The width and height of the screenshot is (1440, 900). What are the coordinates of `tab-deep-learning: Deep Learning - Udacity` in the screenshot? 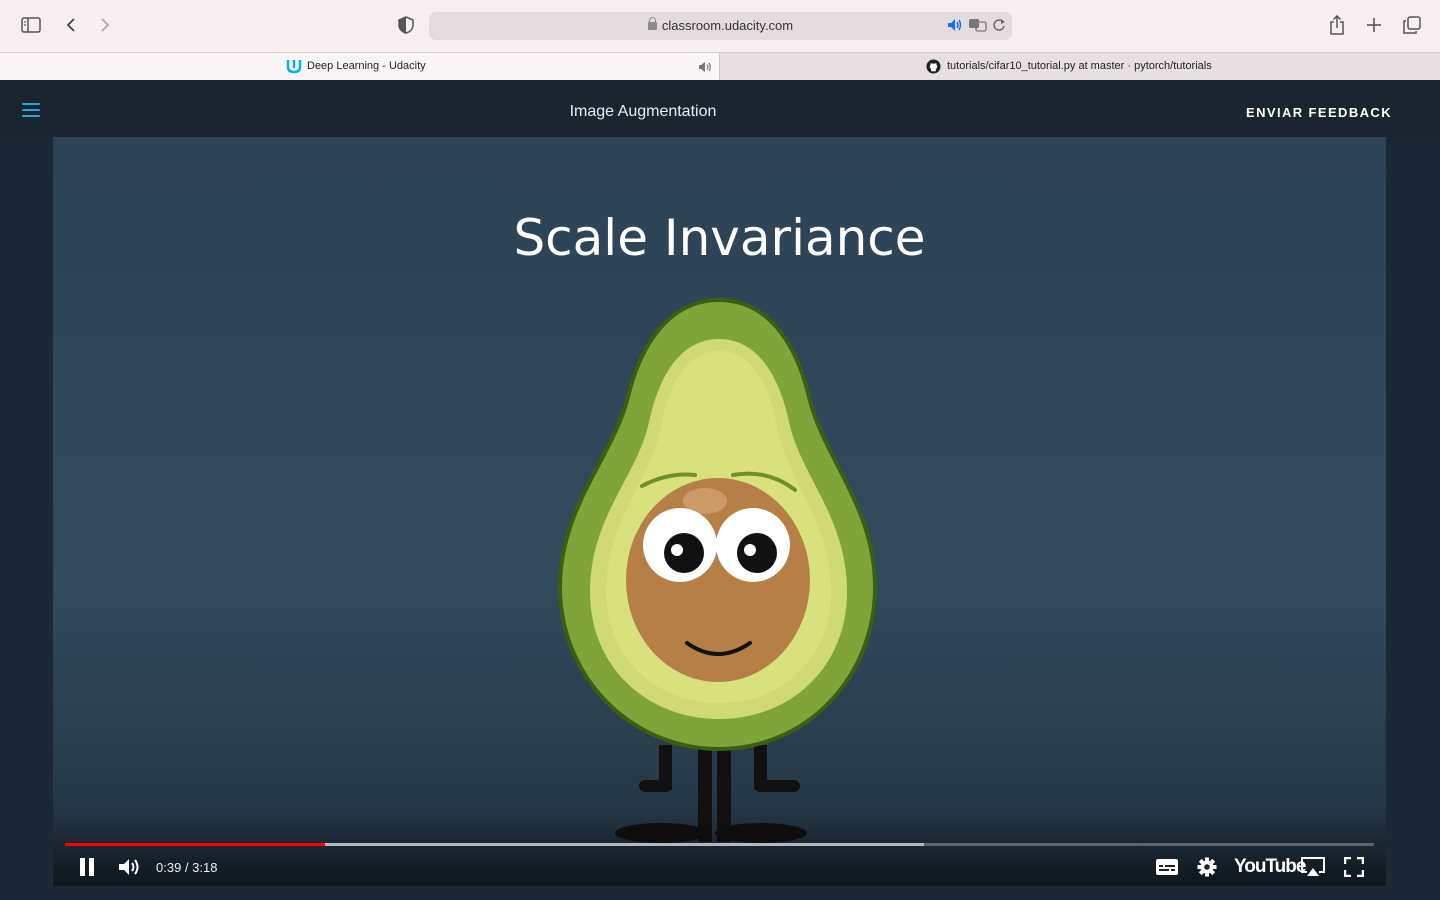 It's located at (359, 66).